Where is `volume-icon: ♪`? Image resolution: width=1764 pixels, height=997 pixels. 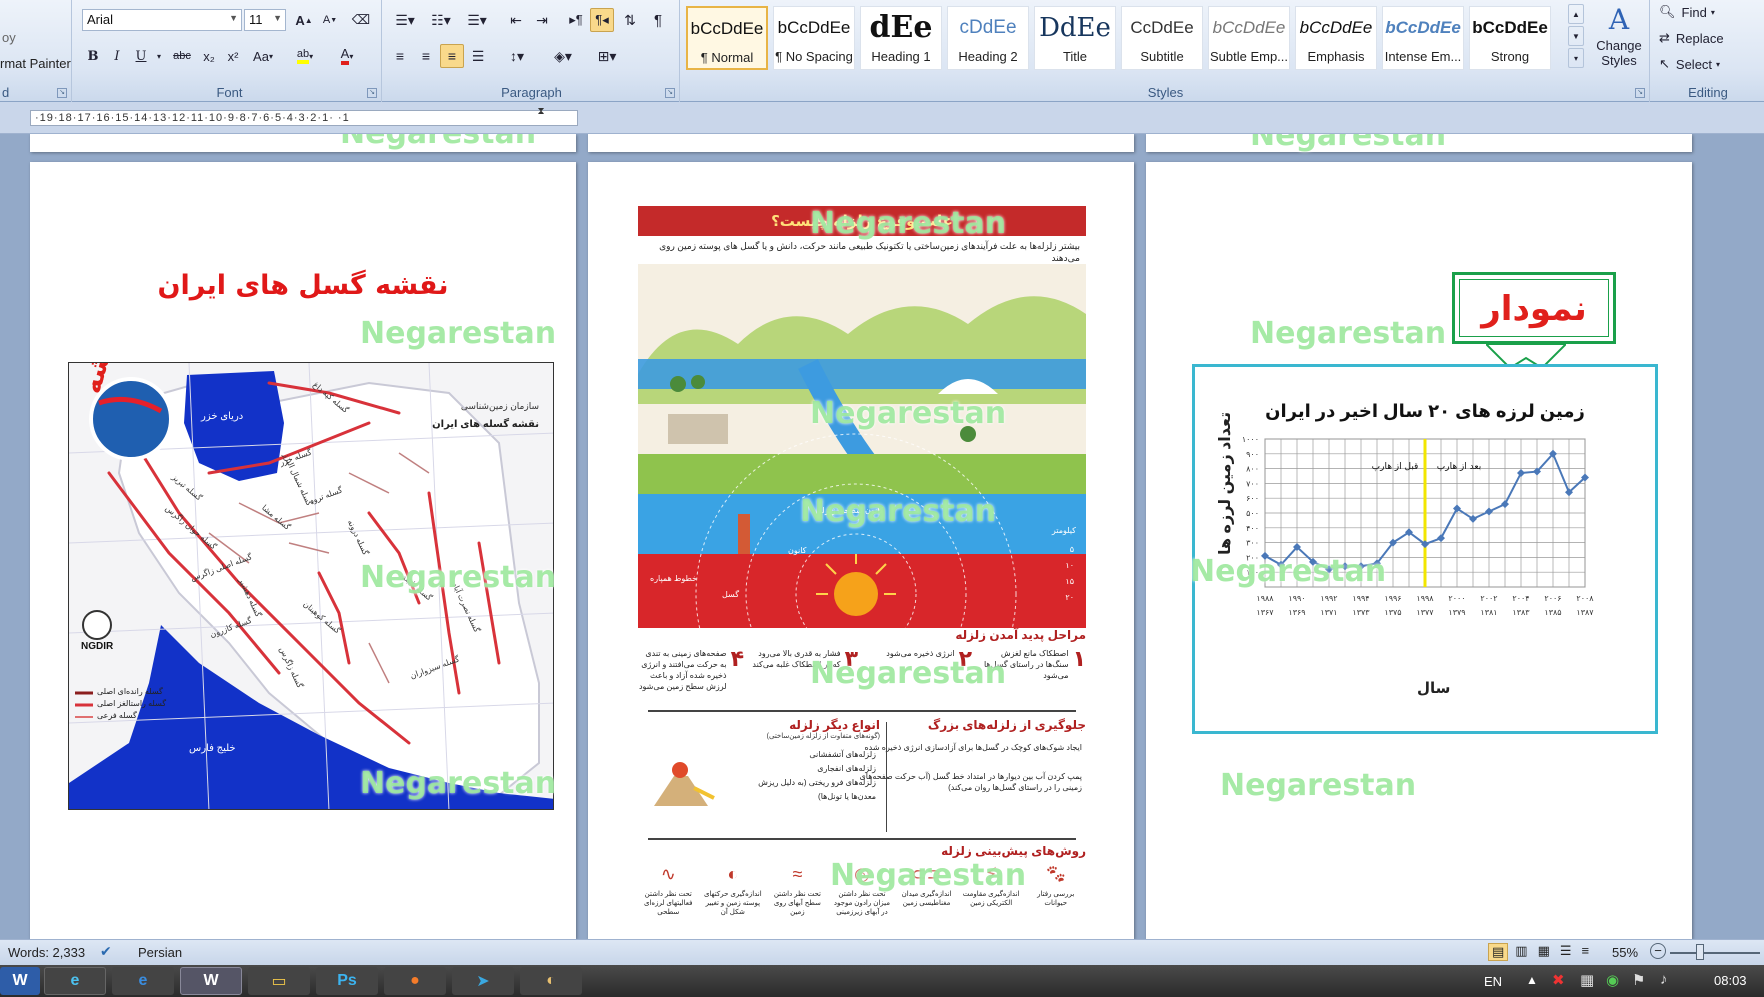
volume-icon: ♪ is located at coordinates (1664, 979).